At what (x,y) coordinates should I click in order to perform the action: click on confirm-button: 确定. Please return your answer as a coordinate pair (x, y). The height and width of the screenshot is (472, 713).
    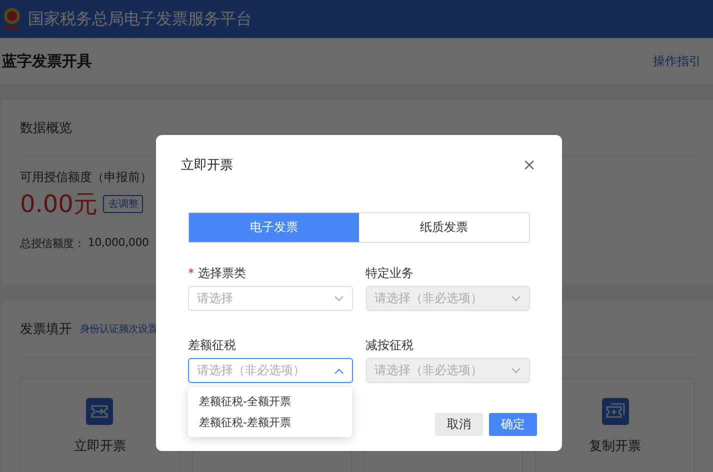
    Looking at the image, I should click on (513, 424).